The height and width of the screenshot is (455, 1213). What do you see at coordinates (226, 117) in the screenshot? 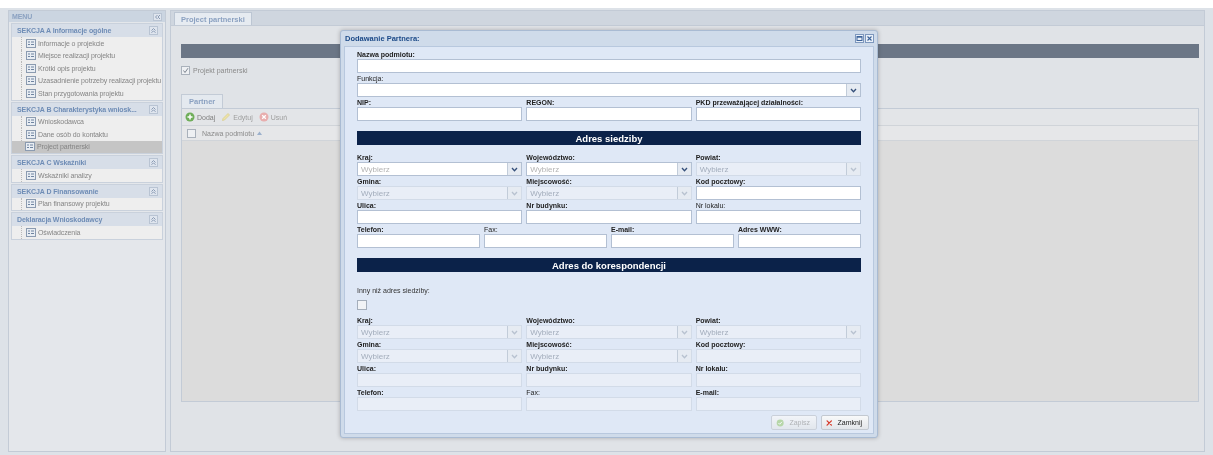
I see `pencil-icon` at bounding box center [226, 117].